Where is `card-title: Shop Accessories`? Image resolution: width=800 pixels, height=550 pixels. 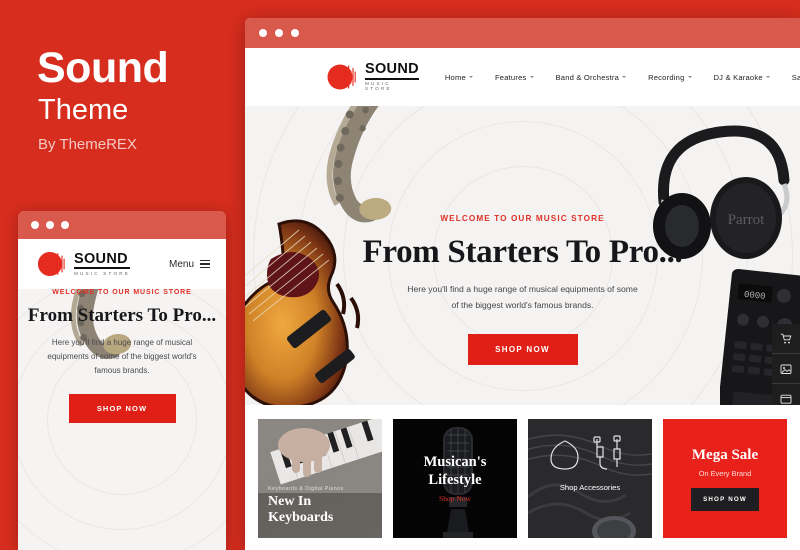 card-title: Shop Accessories is located at coordinates (590, 487).